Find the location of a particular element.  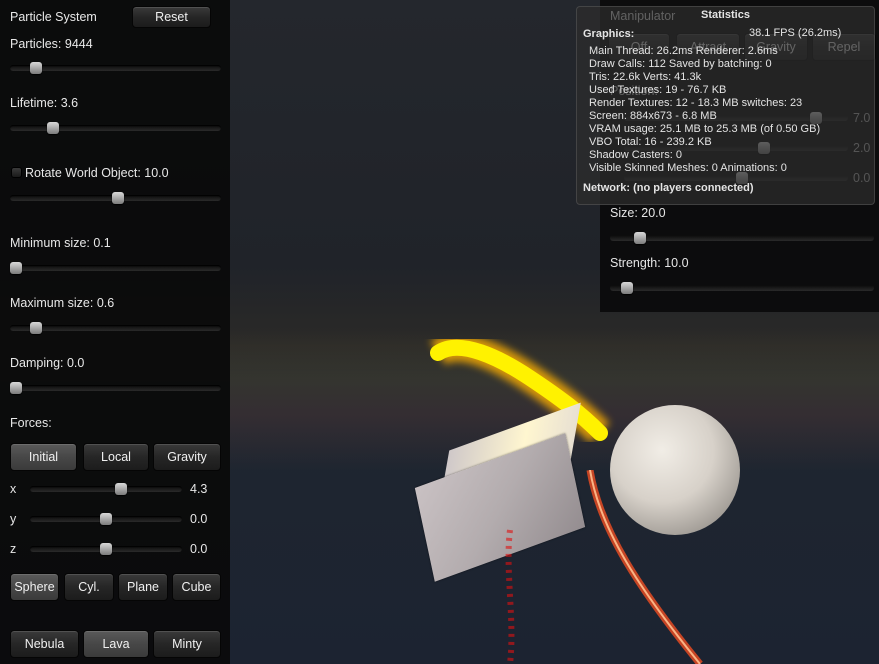

tab-gravity: Gravity is located at coordinates (187, 457).